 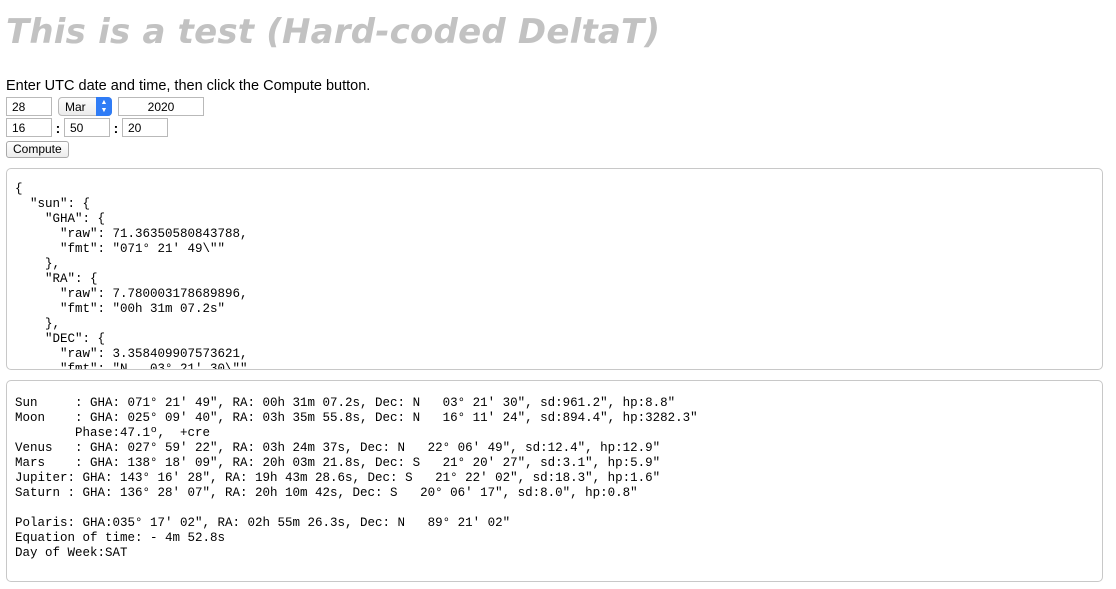 What do you see at coordinates (29, 106) in the screenshot?
I see `day-input` at bounding box center [29, 106].